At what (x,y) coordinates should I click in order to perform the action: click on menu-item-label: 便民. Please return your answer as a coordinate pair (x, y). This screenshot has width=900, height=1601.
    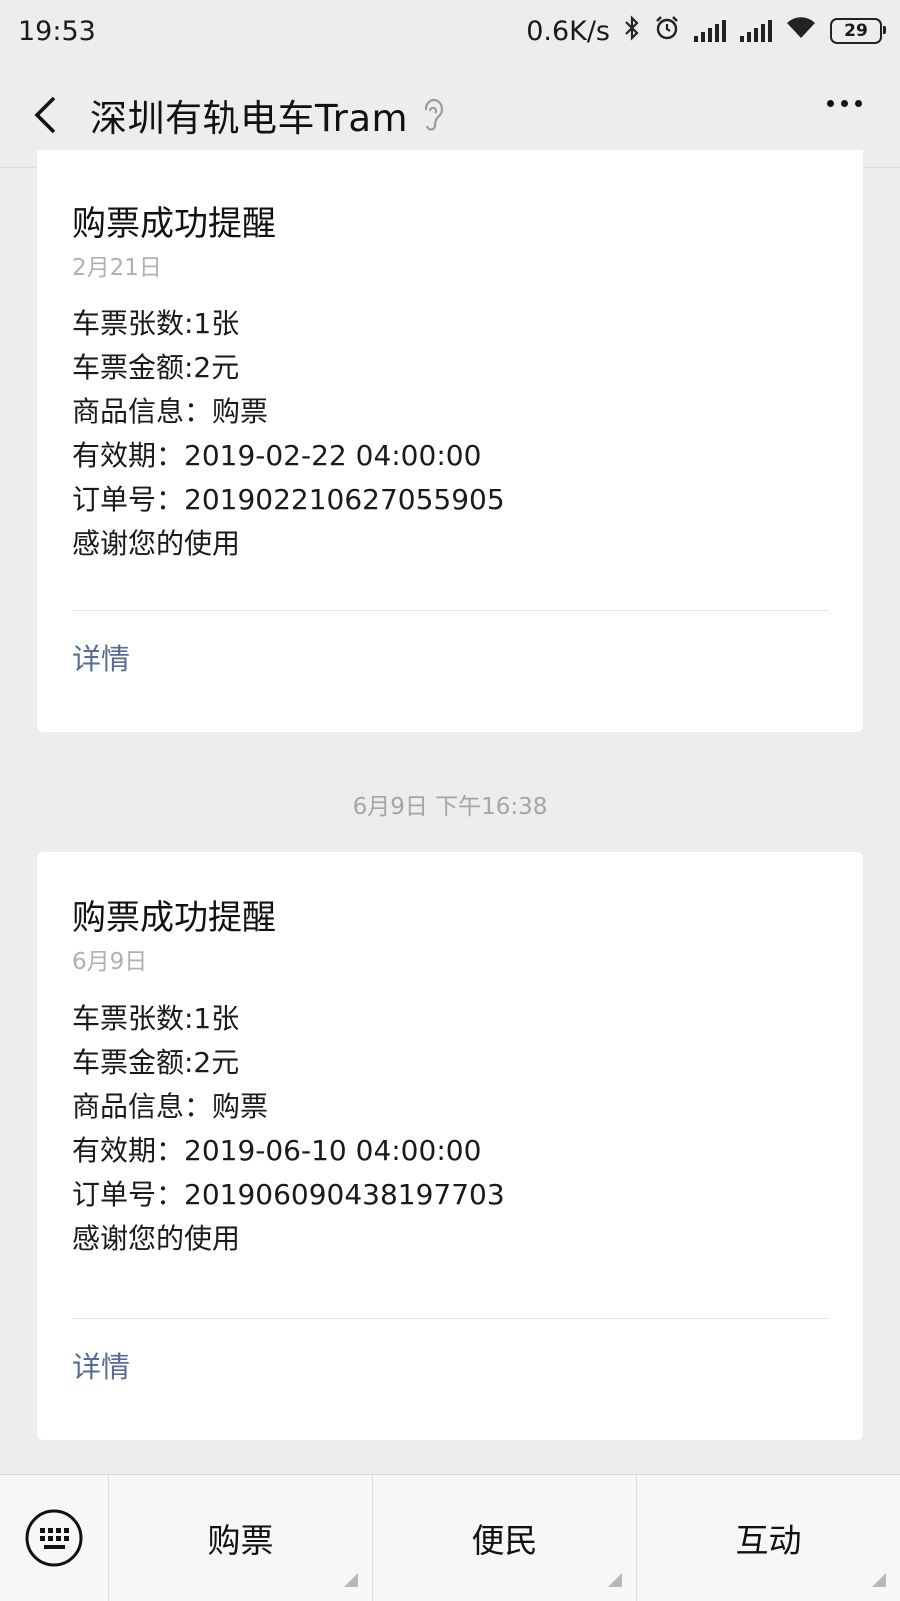
    Looking at the image, I should click on (504, 1540).